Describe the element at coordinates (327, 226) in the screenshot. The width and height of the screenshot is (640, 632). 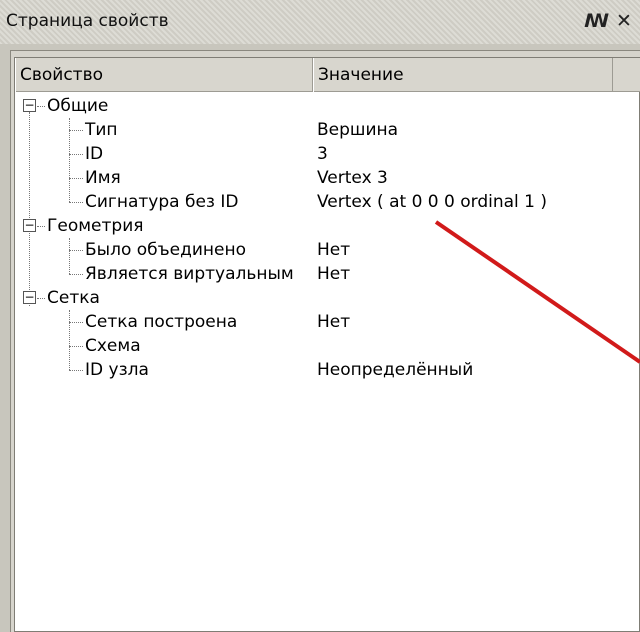
I see `group-row-geometry: − Геометрия` at that location.